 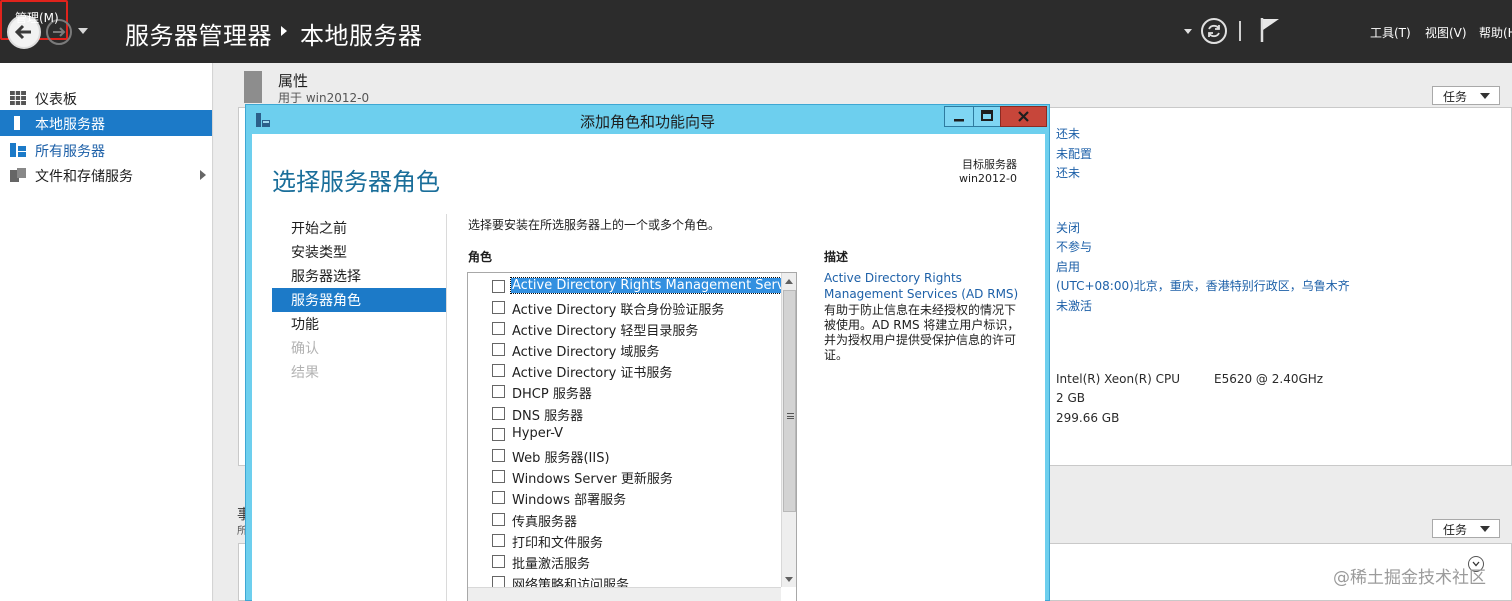 What do you see at coordinates (624, 519) in the screenshot?
I see `list-item: 传真服务器` at bounding box center [624, 519].